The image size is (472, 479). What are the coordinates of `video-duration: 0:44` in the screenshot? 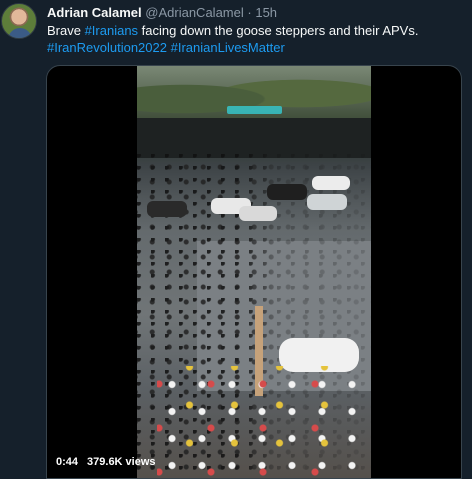 It's located at (67, 462).